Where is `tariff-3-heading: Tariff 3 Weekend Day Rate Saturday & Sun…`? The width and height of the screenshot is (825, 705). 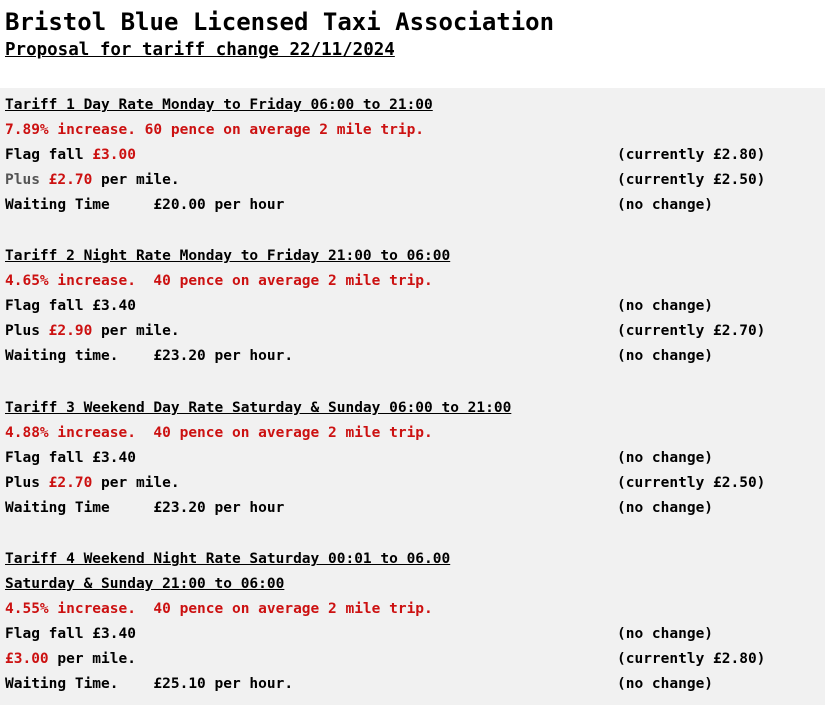
tariff-3-heading: Tariff 3 Weekend Day Rate Saturday & Sun… is located at coordinates (258, 408).